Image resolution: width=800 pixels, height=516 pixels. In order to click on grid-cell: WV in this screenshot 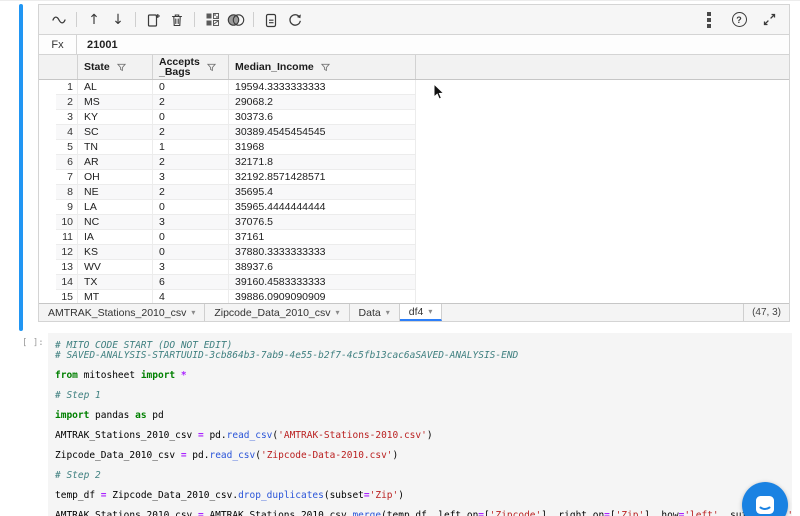, I will do `click(115, 267)`.